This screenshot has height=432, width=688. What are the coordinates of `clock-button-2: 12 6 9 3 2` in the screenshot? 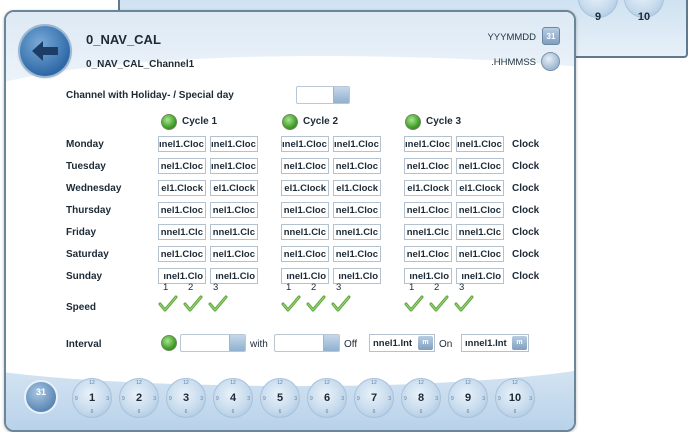 It's located at (139, 398).